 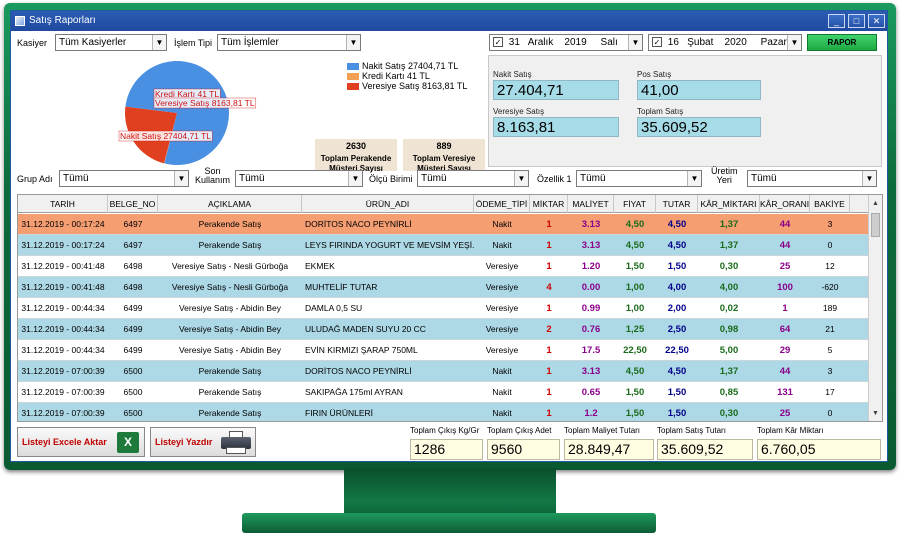 What do you see at coordinates (609, 42) in the screenshot?
I see `start-date-weekday: Salı` at bounding box center [609, 42].